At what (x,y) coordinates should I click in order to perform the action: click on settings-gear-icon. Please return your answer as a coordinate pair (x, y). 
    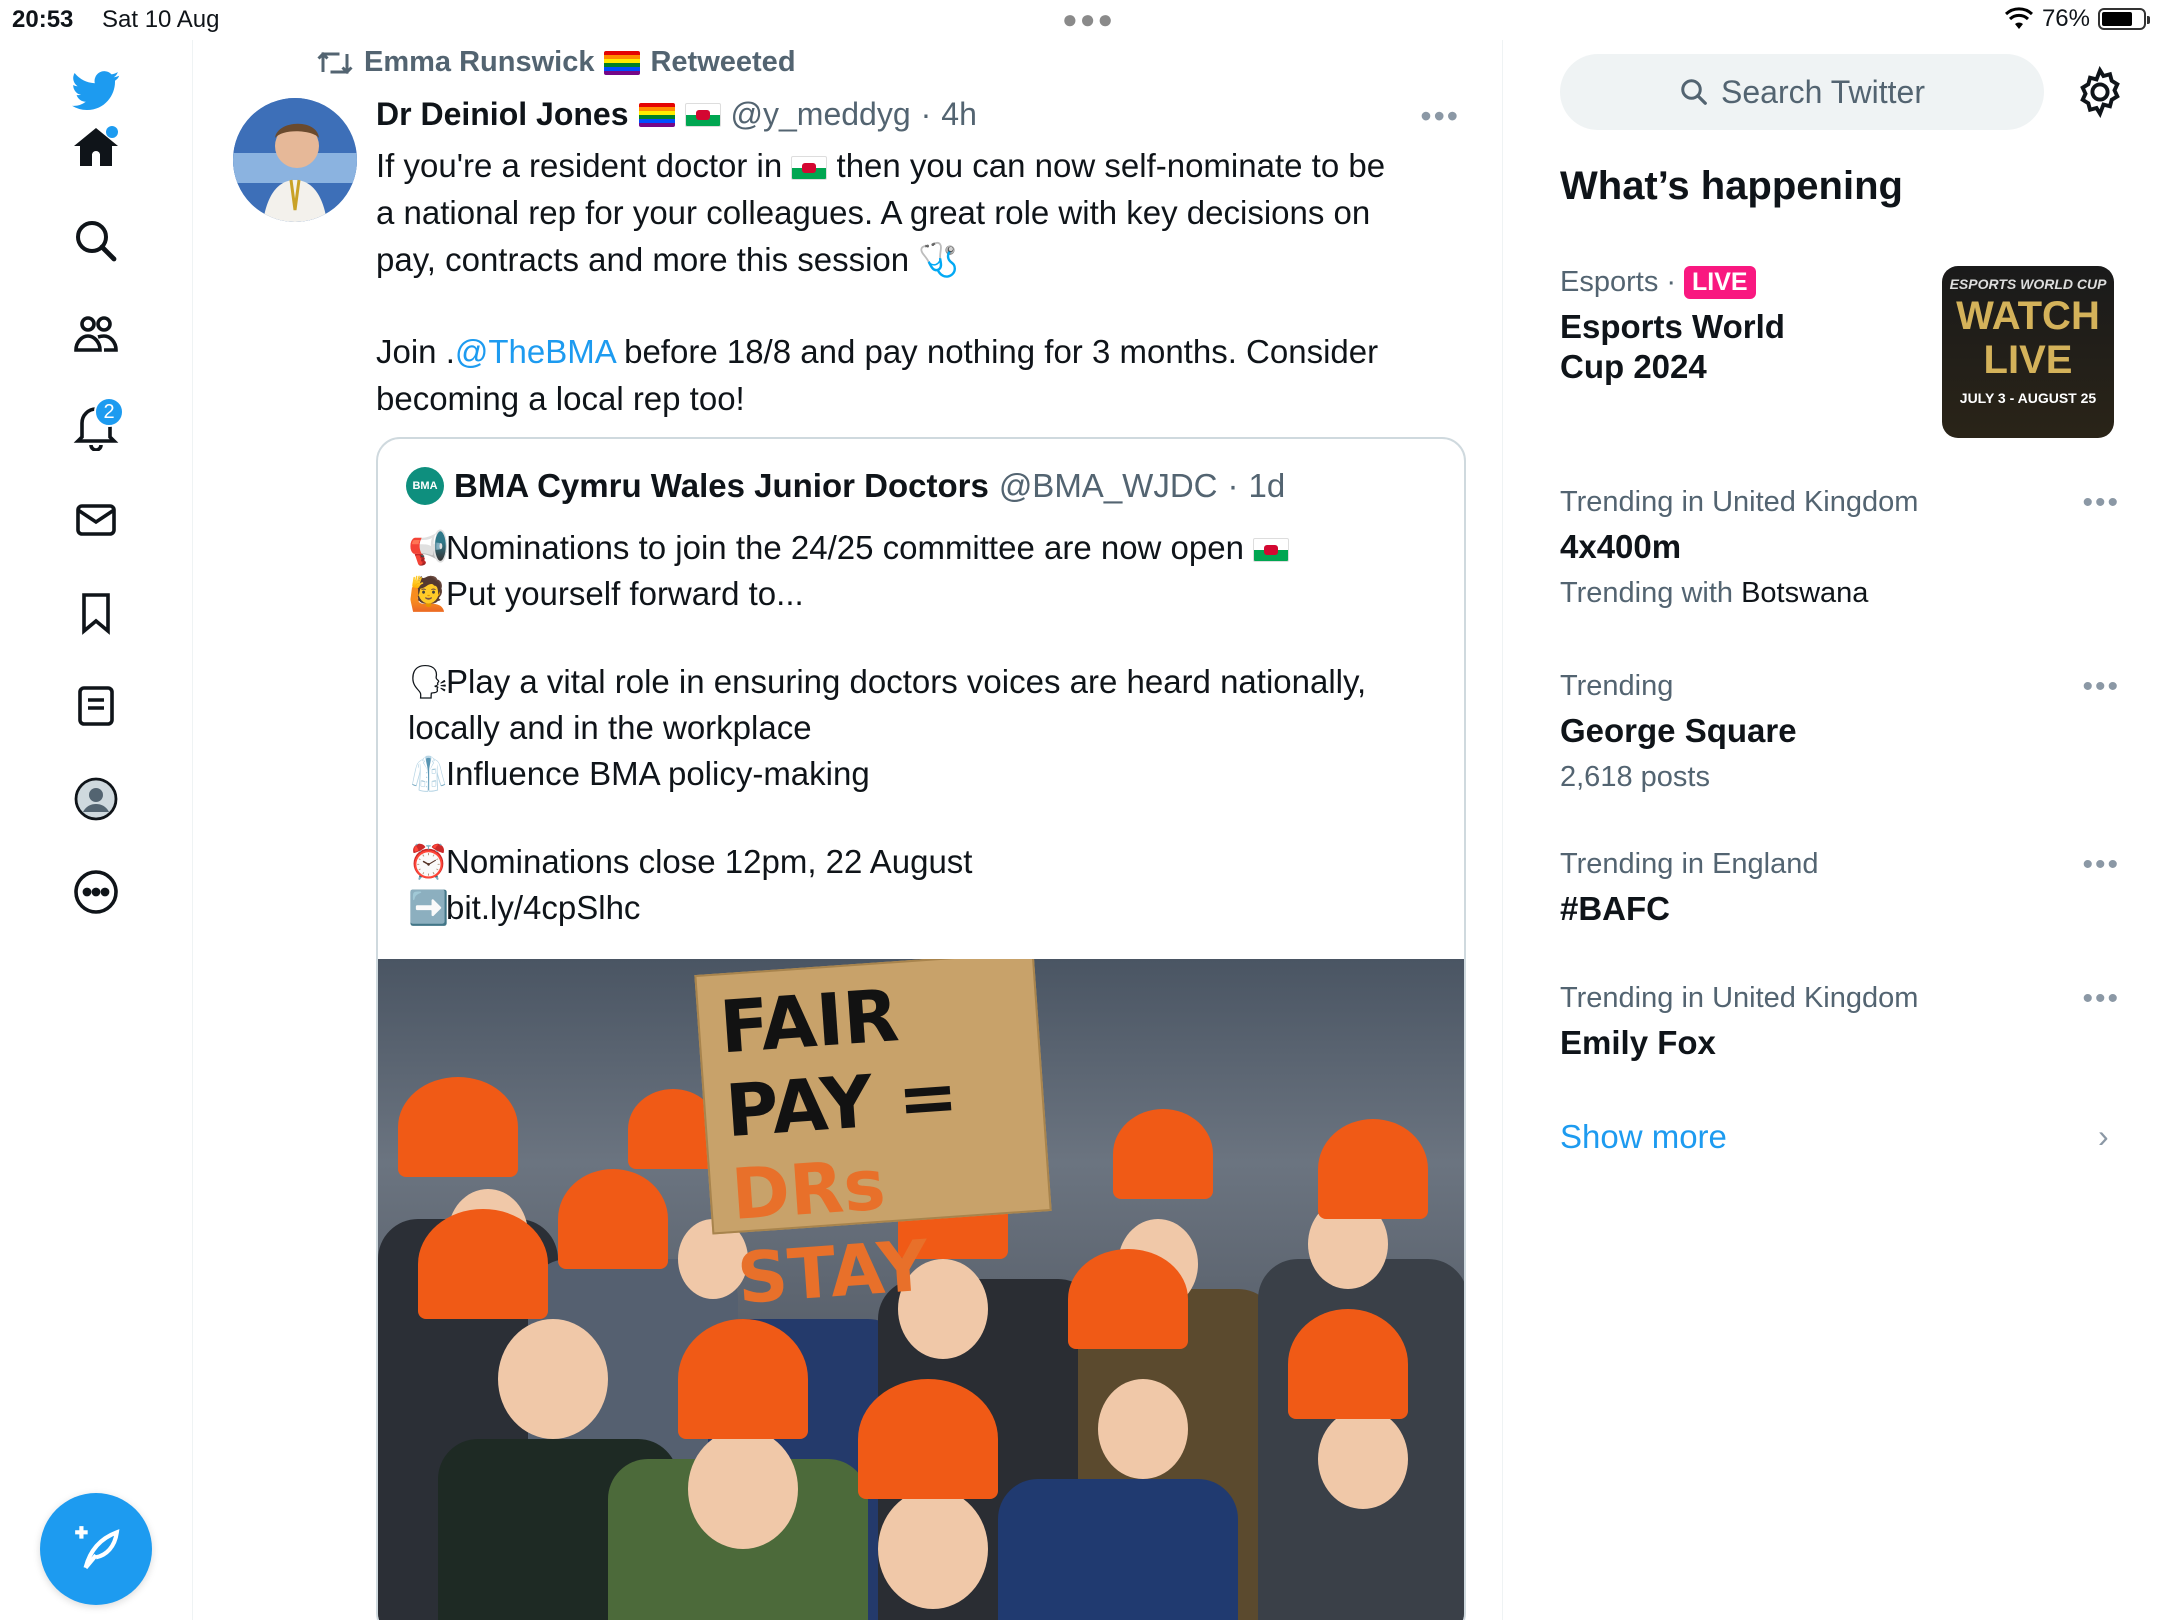
    Looking at the image, I should click on (2100, 92).